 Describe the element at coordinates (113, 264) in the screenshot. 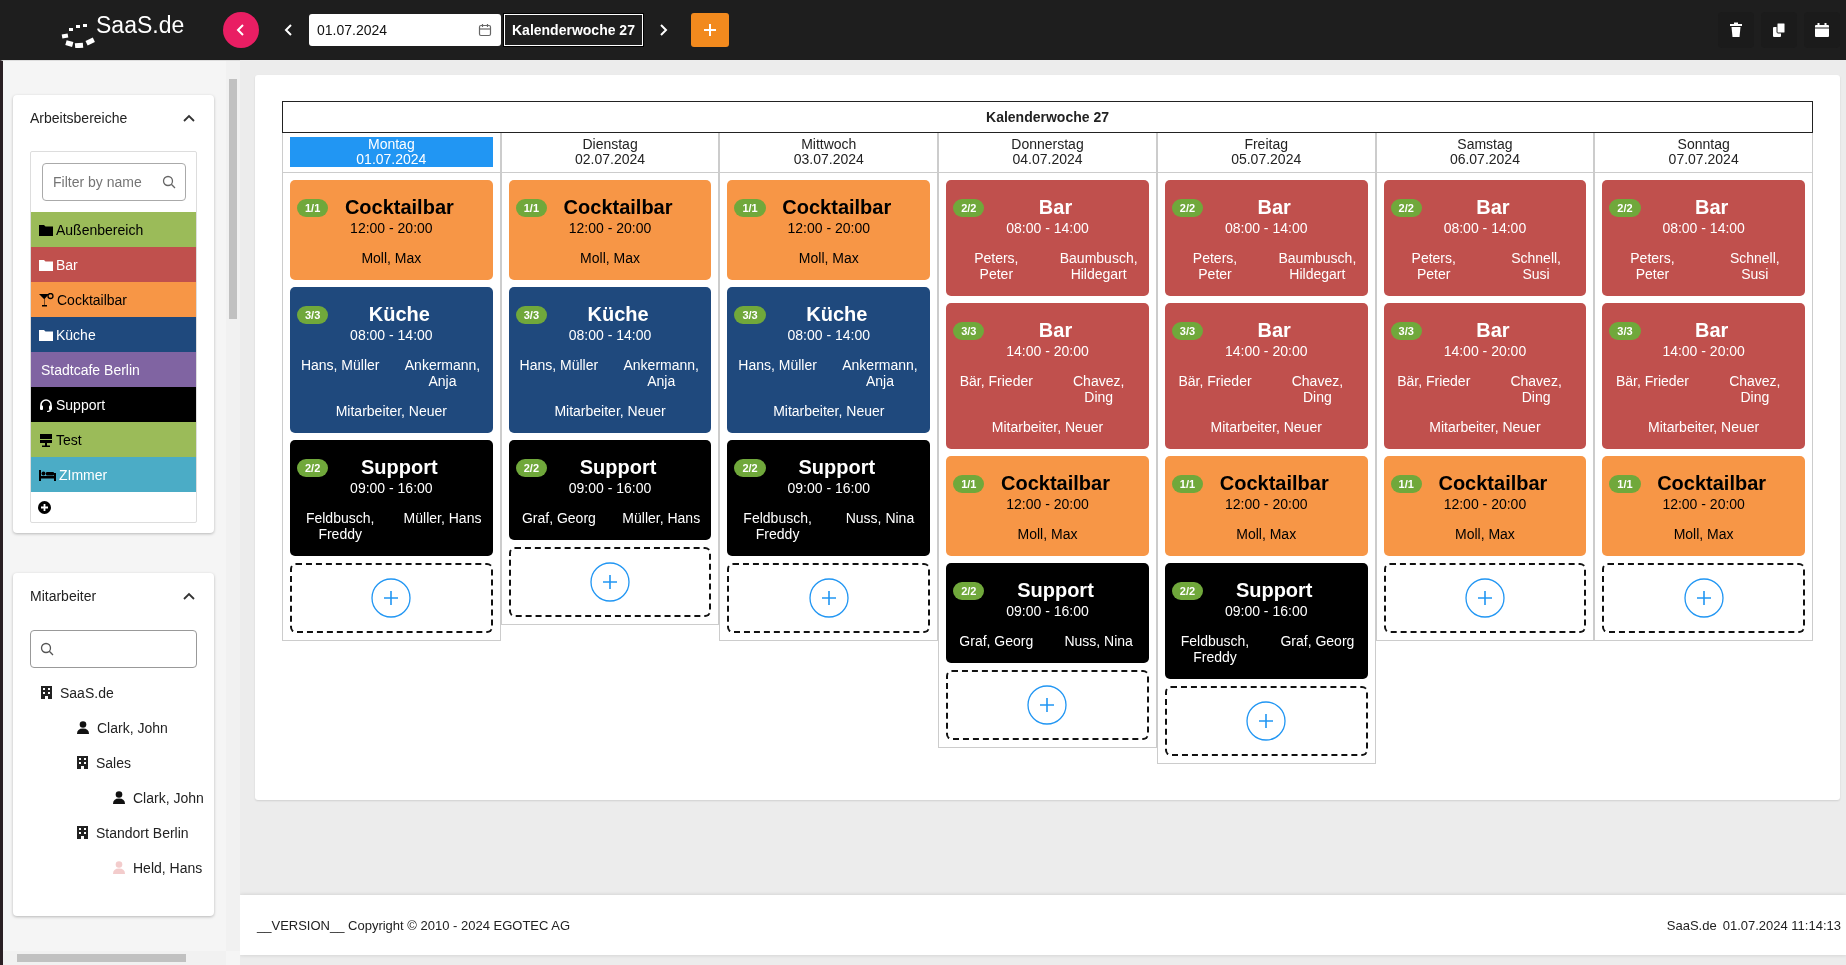

I see `area-item: Bar` at that location.